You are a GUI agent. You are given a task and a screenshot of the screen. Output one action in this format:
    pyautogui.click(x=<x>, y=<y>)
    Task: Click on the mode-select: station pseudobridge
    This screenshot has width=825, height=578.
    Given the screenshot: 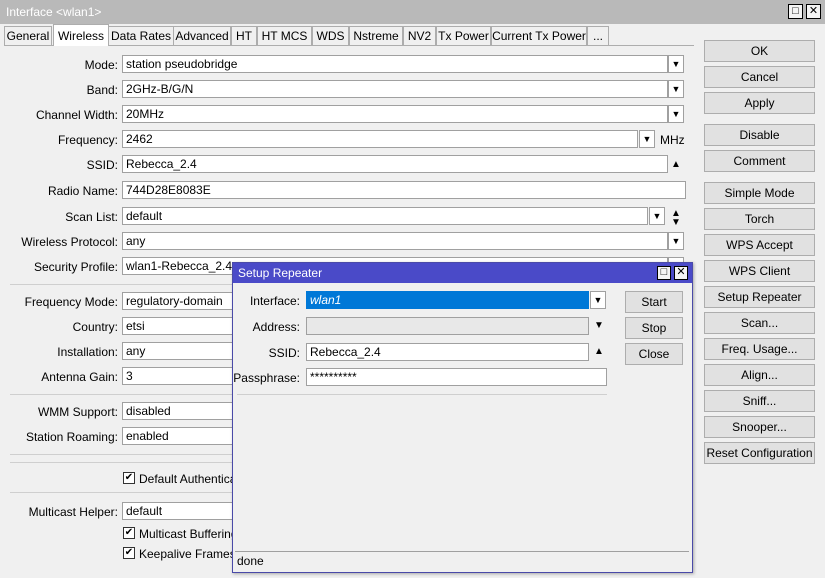 What is the action you would take?
    pyautogui.click(x=395, y=64)
    